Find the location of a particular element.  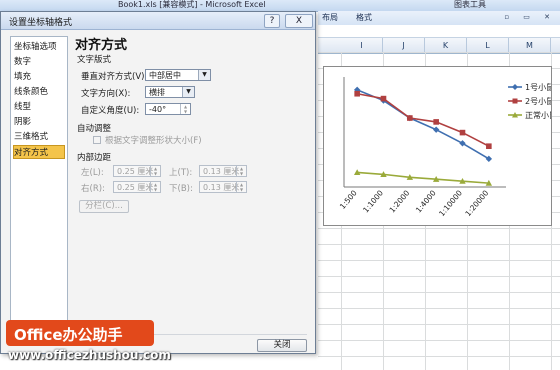

custom-angle-value: -40° is located at coordinates (158, 109).